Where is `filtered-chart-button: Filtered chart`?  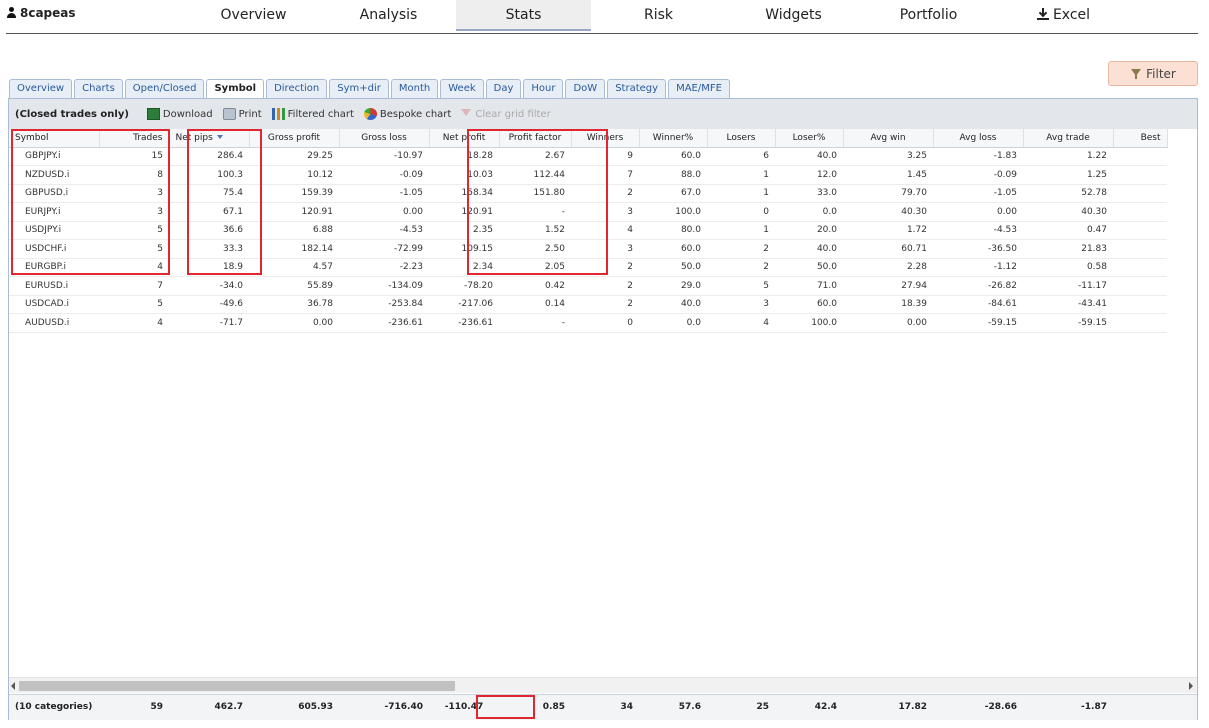 filtered-chart-button: Filtered chart is located at coordinates (312, 114).